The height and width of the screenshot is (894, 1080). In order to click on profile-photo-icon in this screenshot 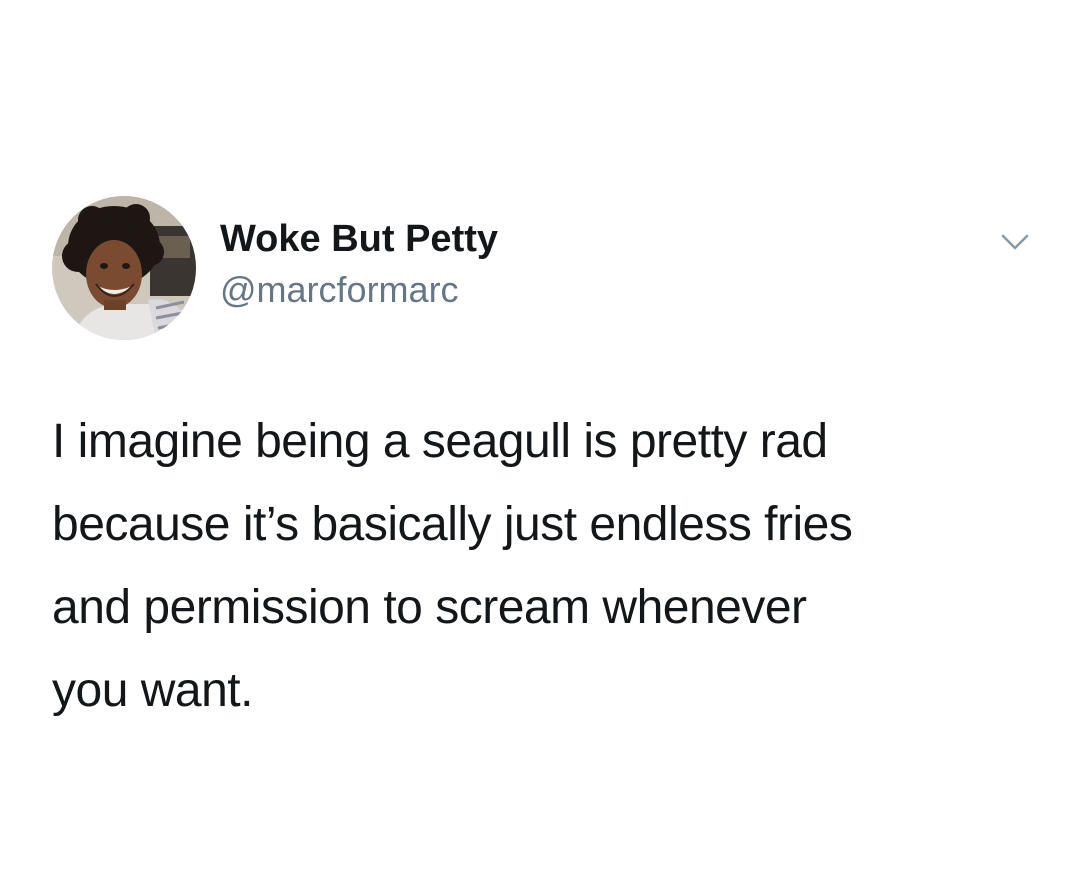, I will do `click(124, 268)`.